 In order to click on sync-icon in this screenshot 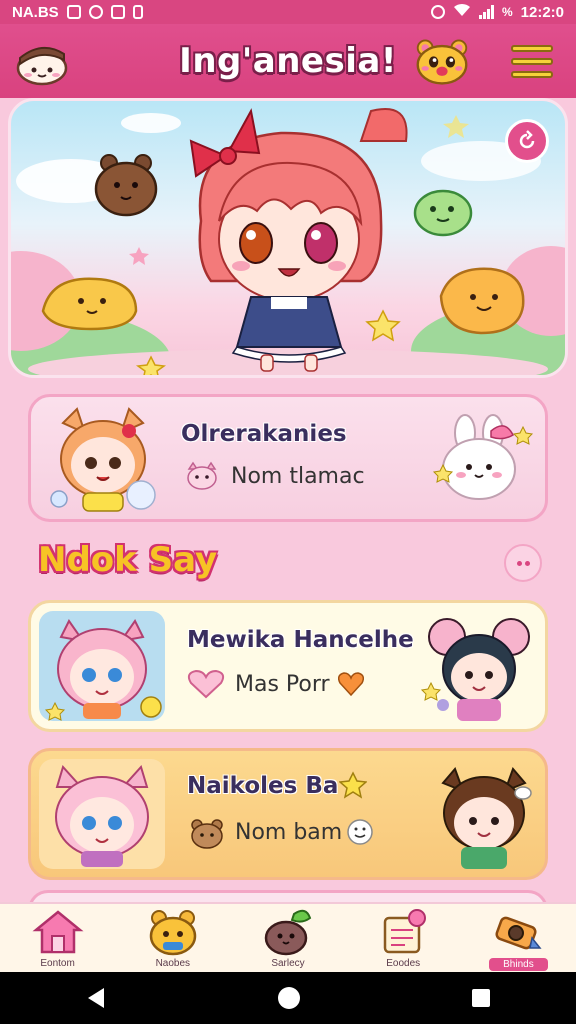, I will do `click(95, 12)`.